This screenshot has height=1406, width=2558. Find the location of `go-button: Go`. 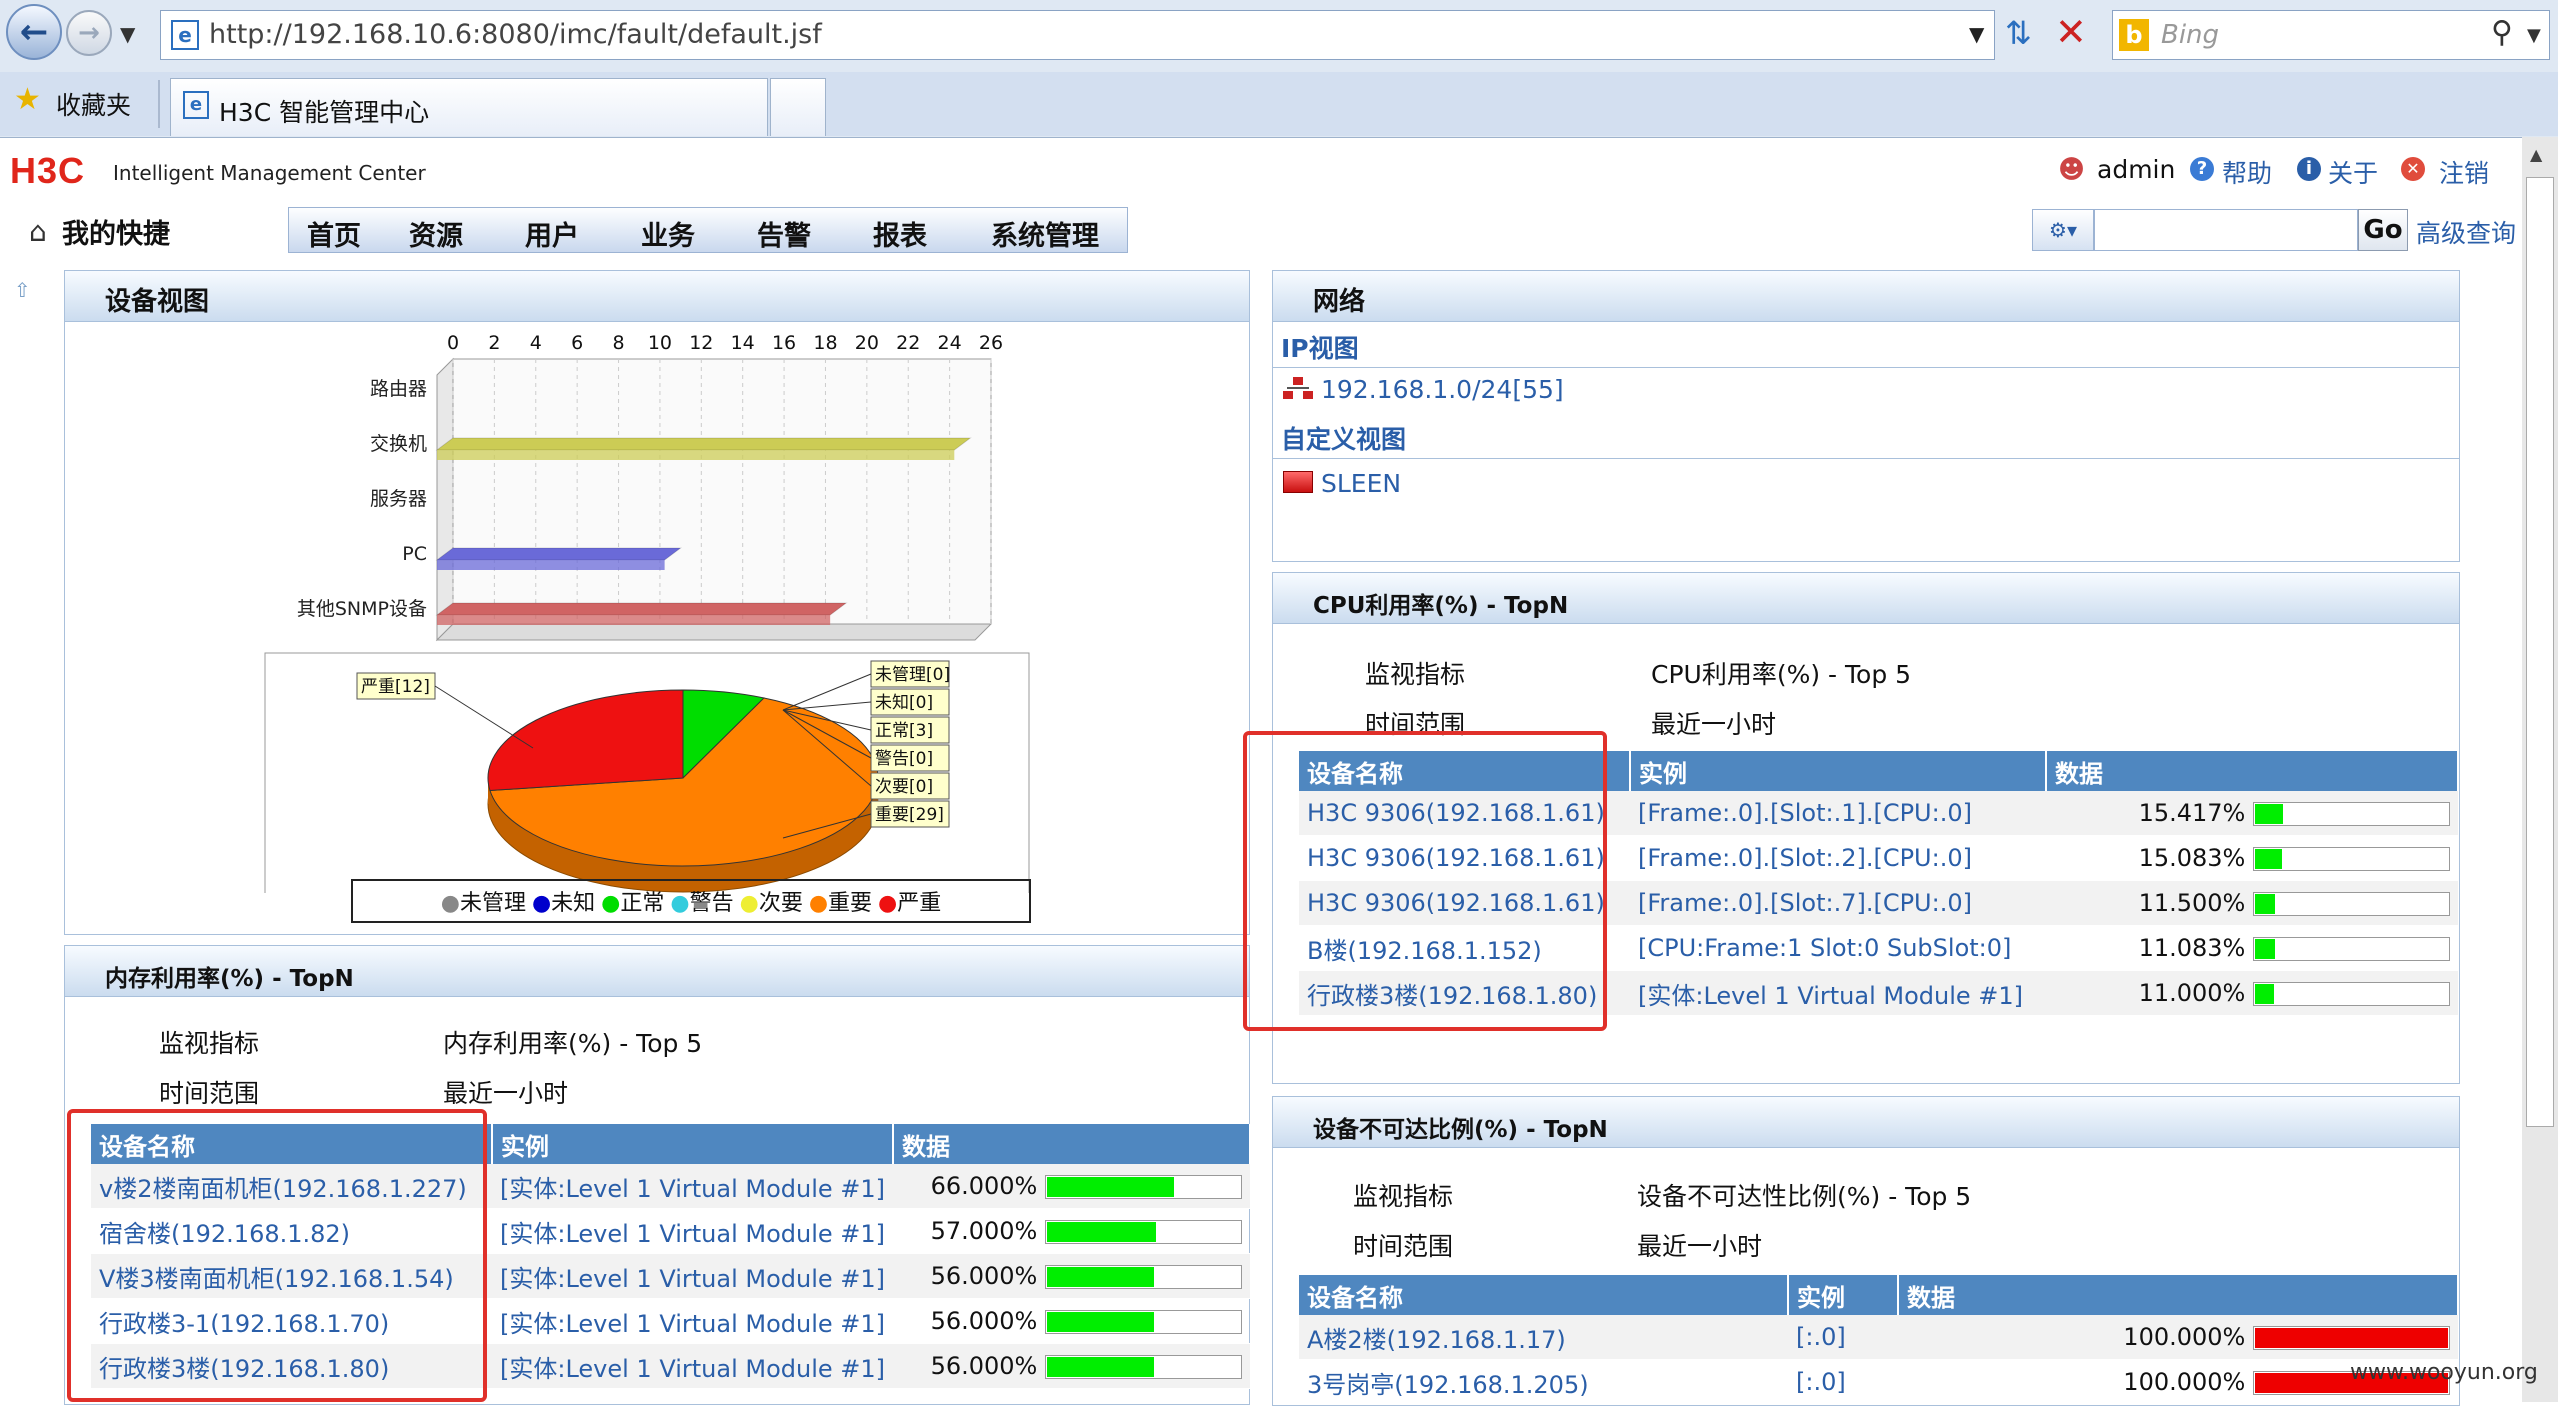

go-button: Go is located at coordinates (2383, 230).